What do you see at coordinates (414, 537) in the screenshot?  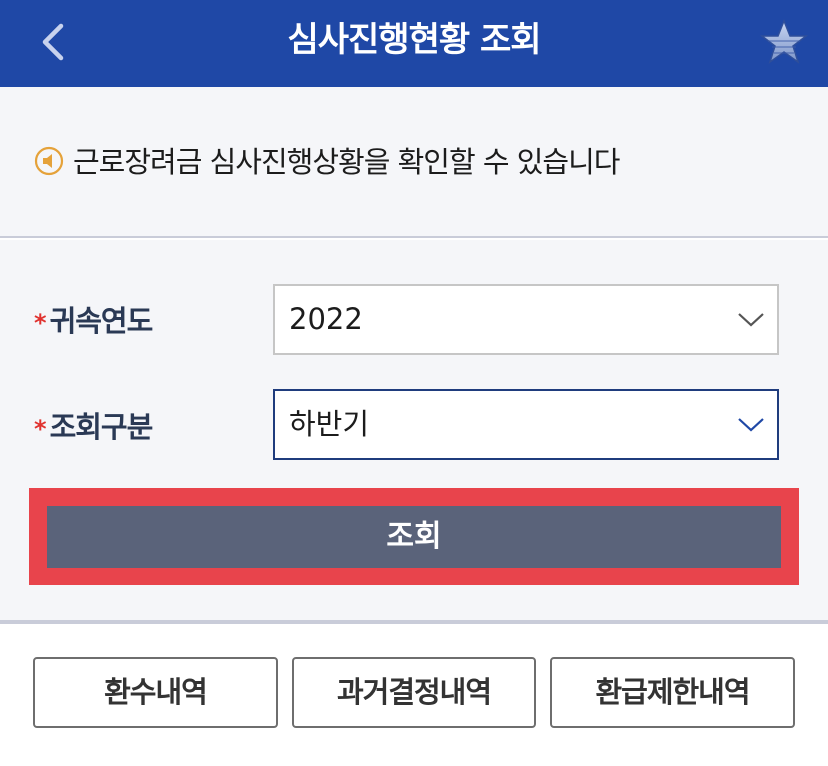 I see `search-button: 조회` at bounding box center [414, 537].